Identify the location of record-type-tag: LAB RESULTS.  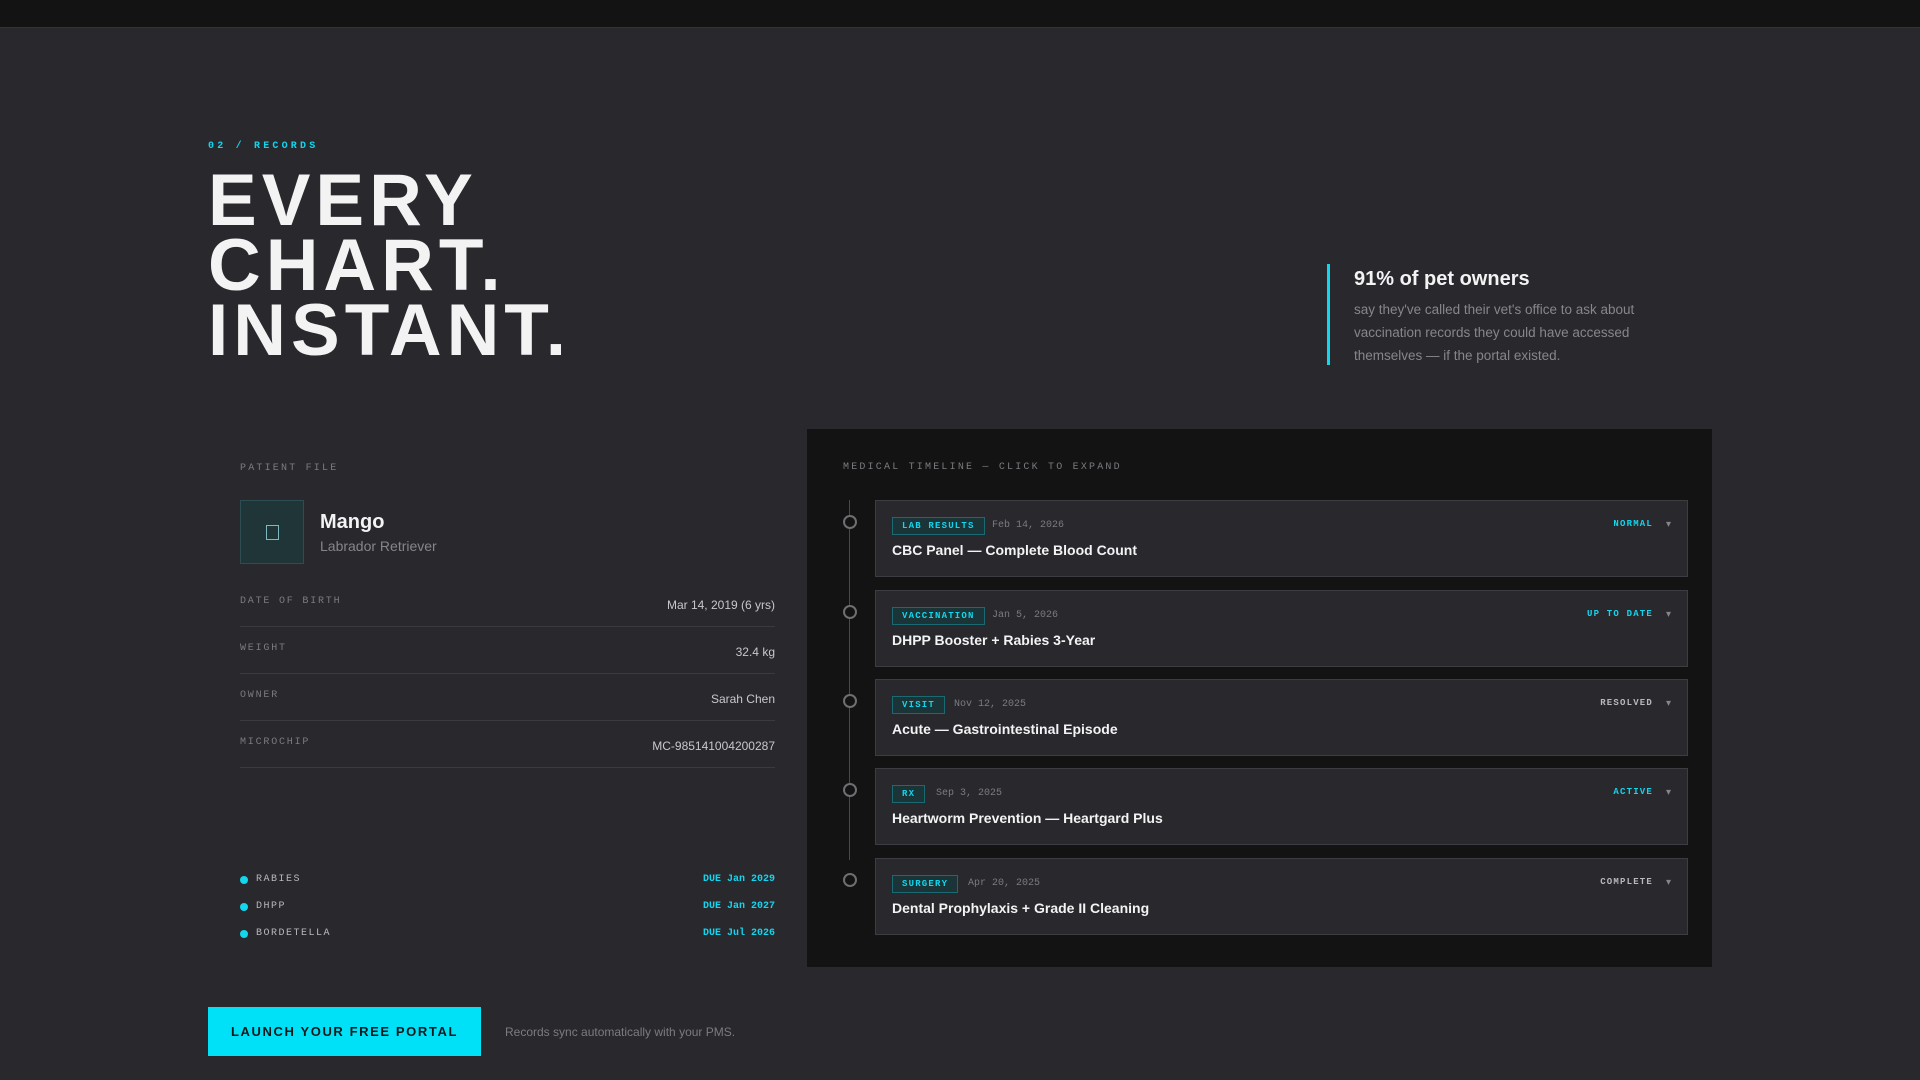
(938, 526).